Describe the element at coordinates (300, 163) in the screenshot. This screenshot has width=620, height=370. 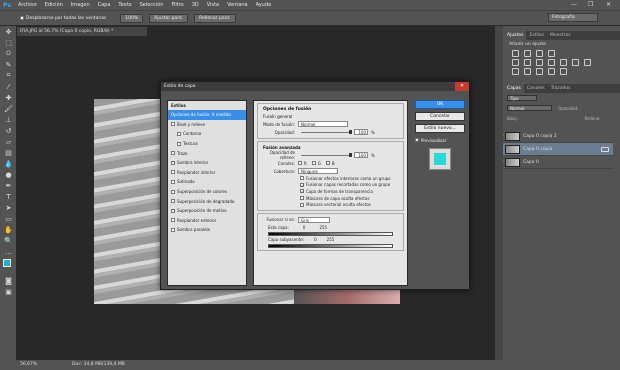
I see `channel-r-checkbox` at that location.